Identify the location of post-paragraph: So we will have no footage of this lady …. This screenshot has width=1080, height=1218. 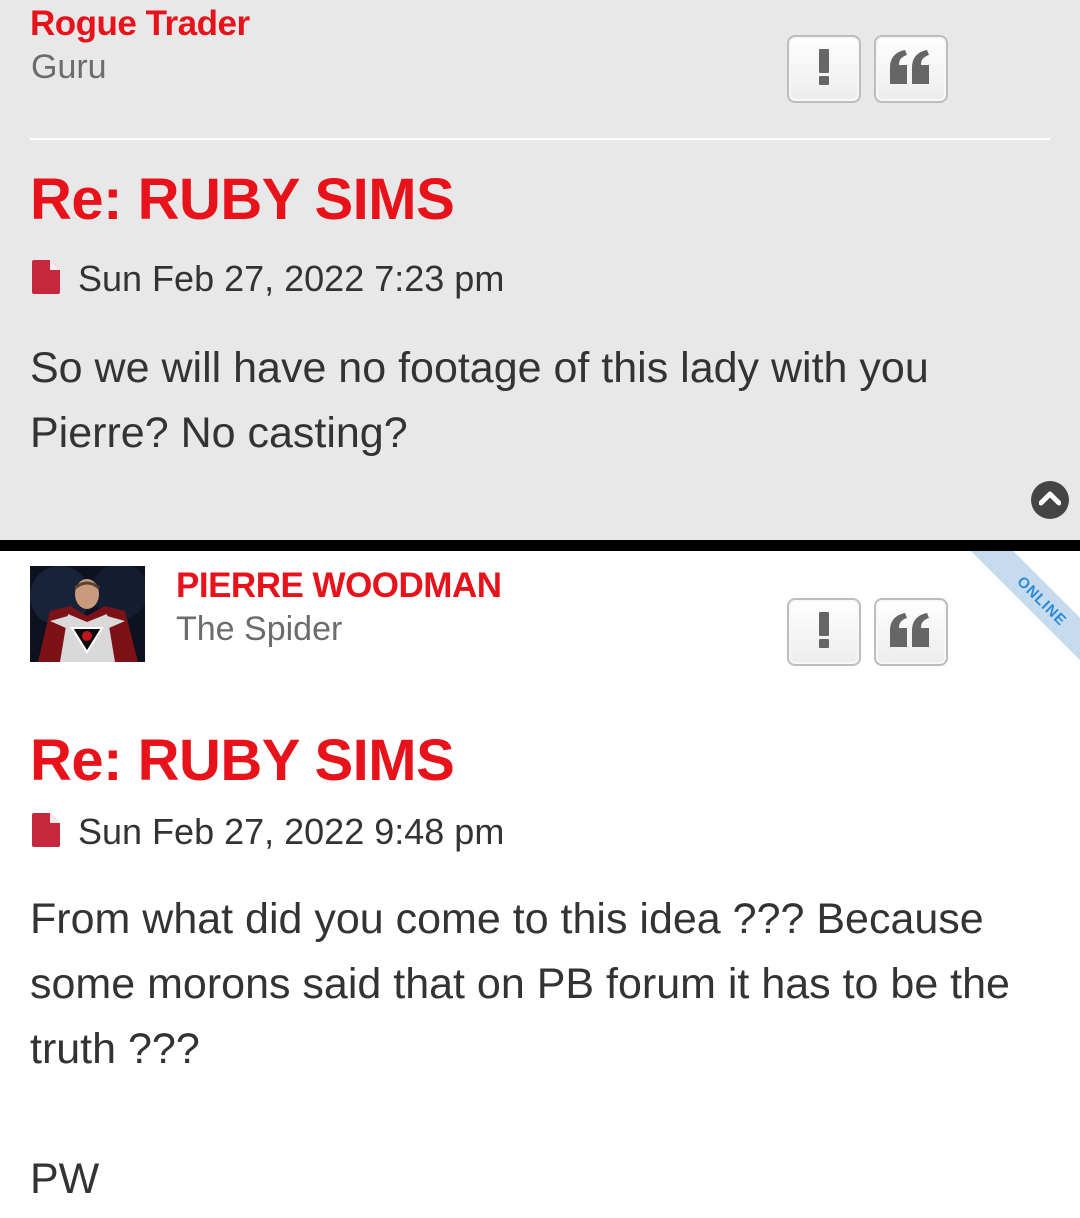
(479, 400).